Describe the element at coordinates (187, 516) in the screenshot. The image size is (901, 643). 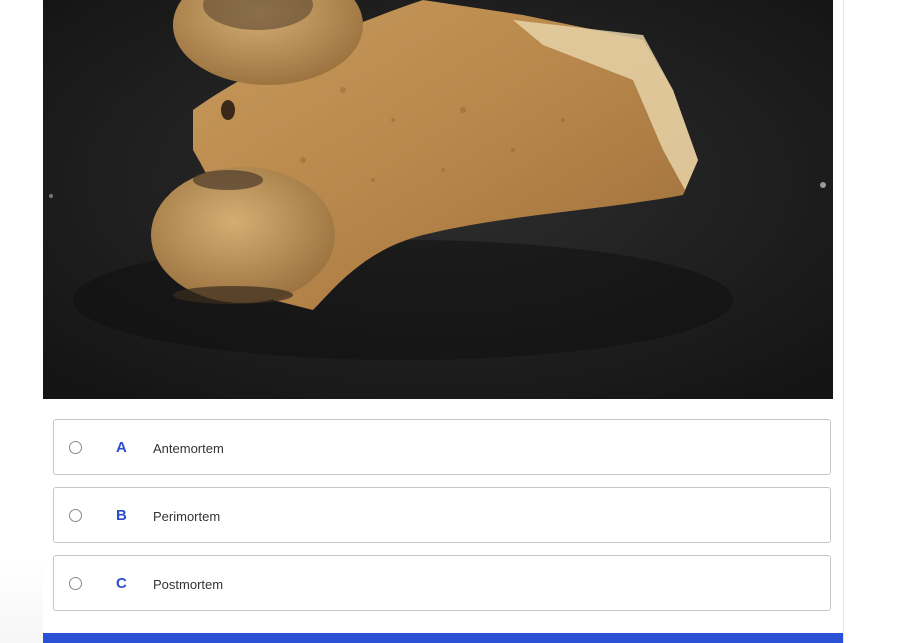
I see `option-label: Perimortem` at that location.